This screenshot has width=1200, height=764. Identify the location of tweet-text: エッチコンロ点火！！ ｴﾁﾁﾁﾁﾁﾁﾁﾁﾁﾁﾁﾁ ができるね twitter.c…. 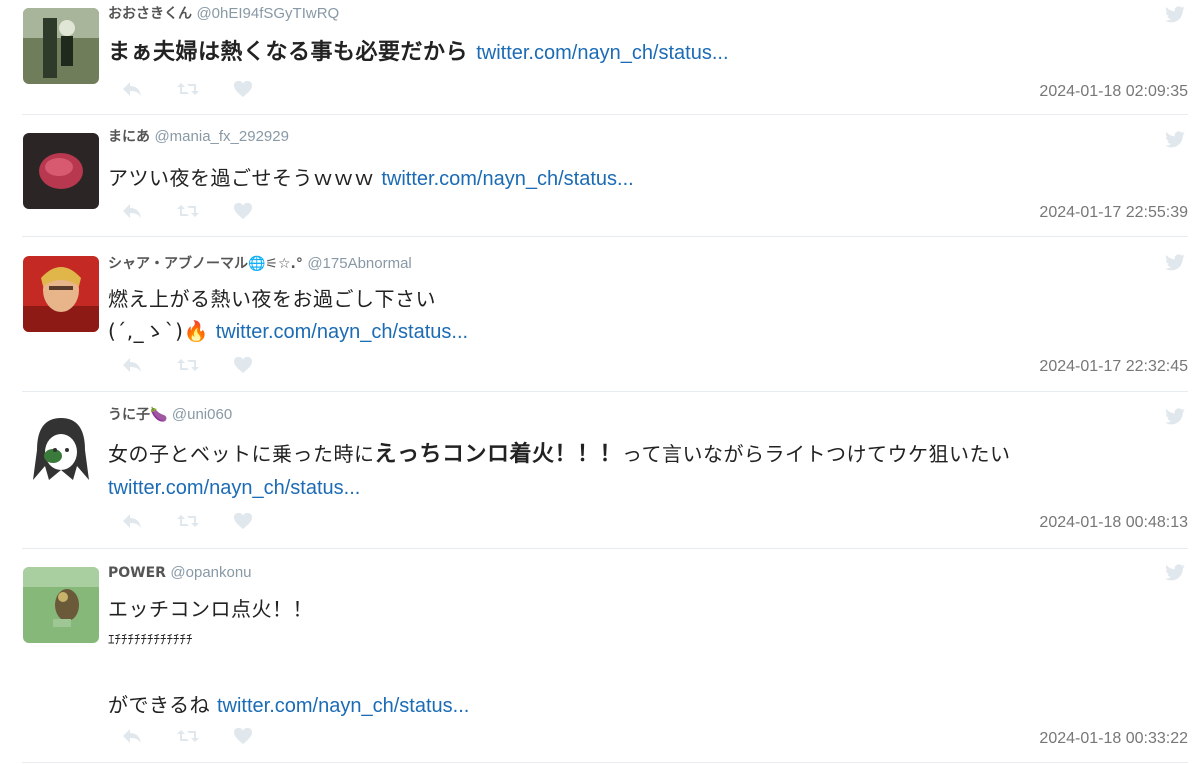
(288, 657).